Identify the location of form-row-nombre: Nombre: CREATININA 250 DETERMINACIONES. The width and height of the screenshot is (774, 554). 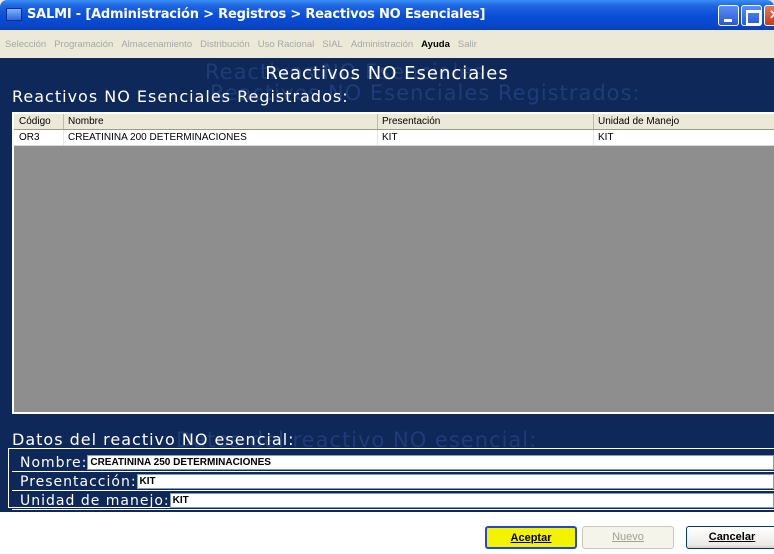
(393, 463).